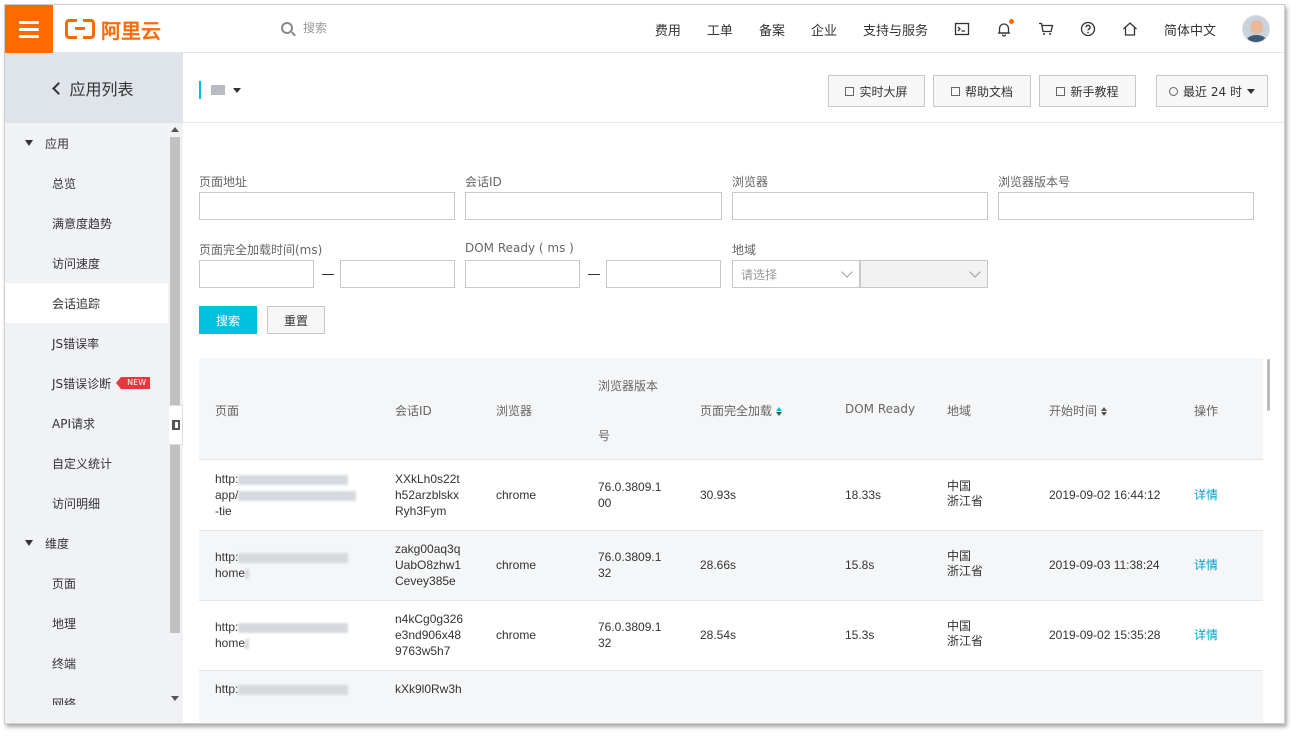 This screenshot has height=736, width=1296. I want to click on cell-session-id: XXkLh0s22t h52arzblskx Ryh3Fym, so click(427, 495).